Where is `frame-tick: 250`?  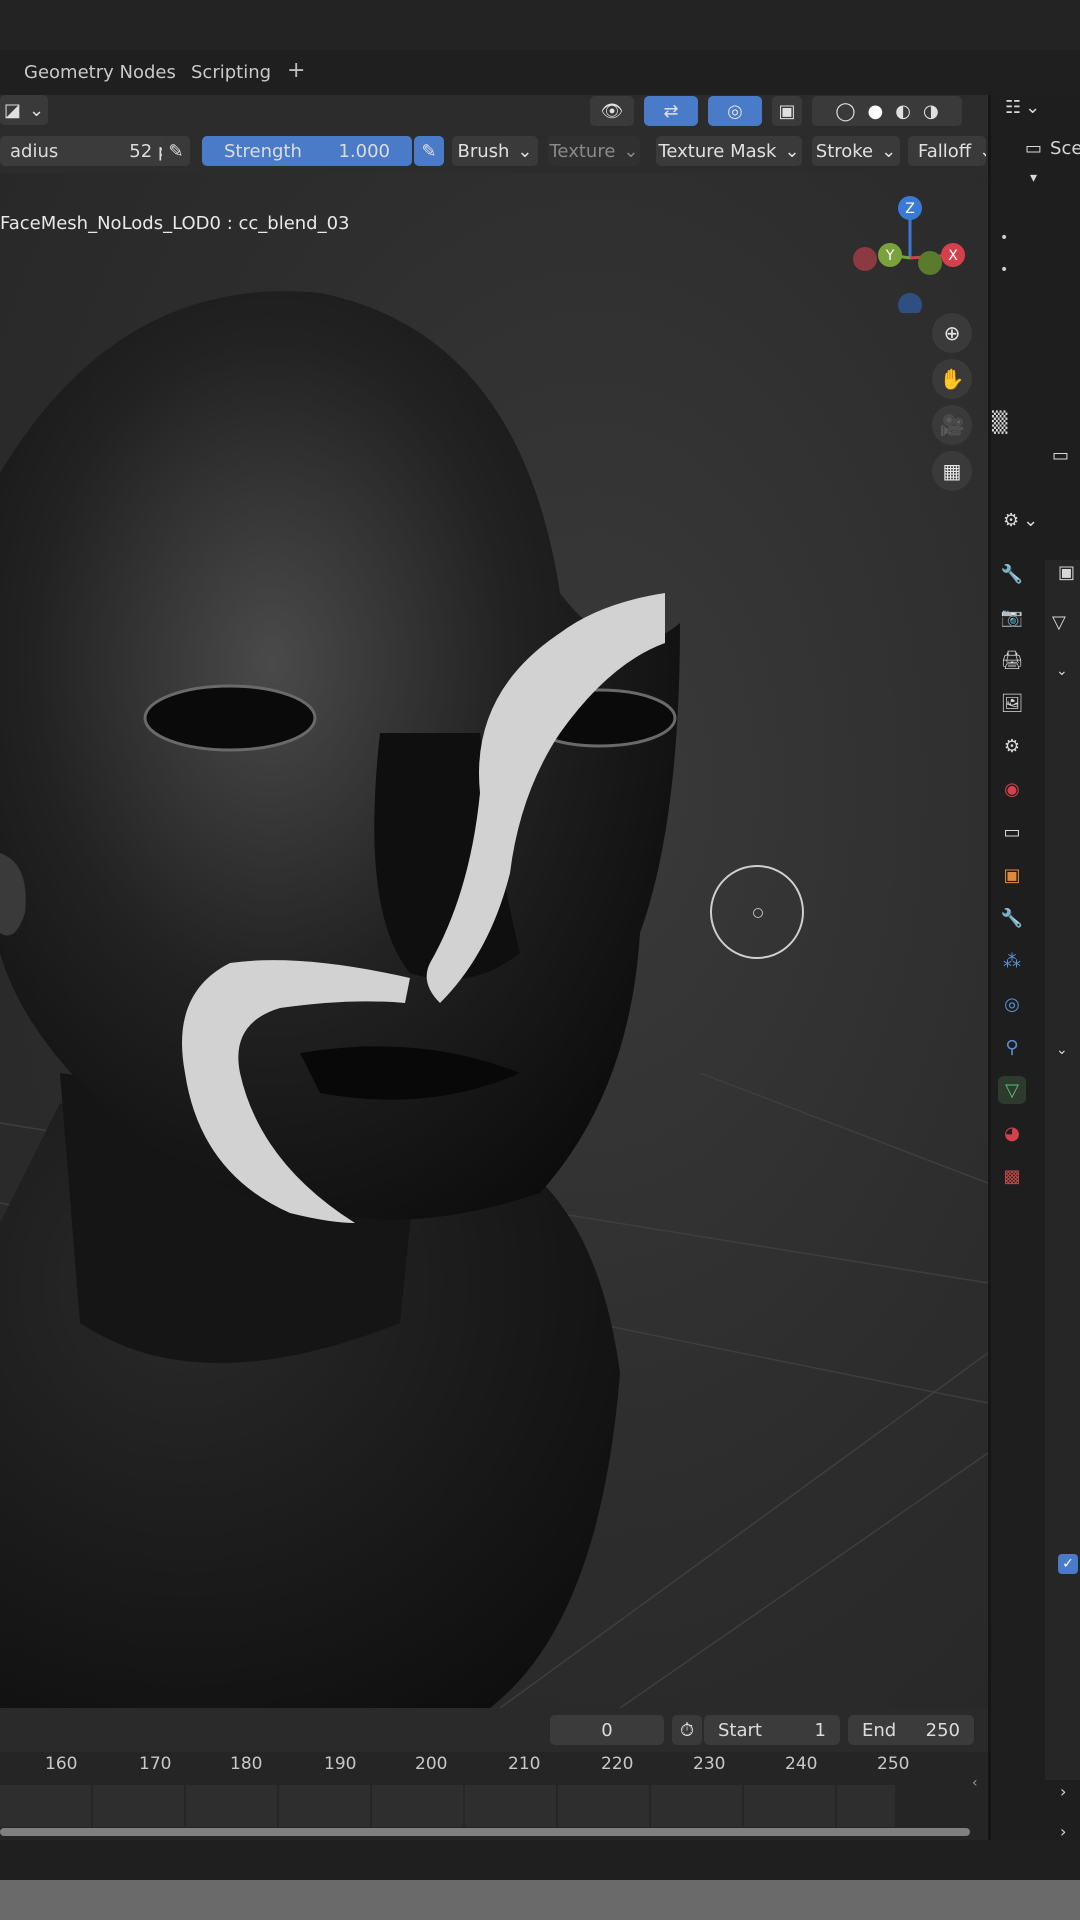 frame-tick: 250 is located at coordinates (893, 1764).